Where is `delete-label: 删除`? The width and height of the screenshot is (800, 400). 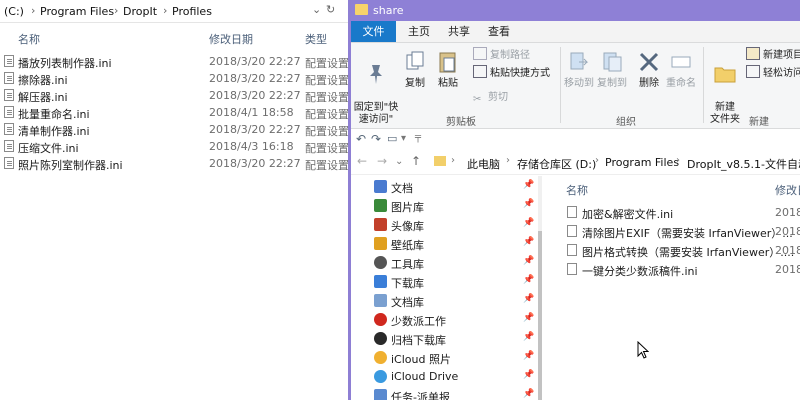
delete-label: 删除 is located at coordinates (649, 83).